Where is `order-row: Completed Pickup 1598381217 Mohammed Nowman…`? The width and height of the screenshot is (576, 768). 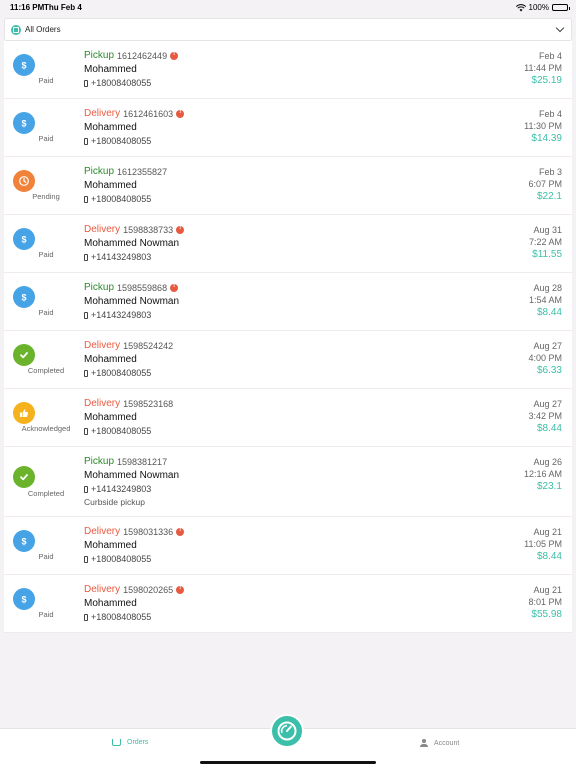
order-row: Completed Pickup 1598381217 Mohammed Nowman… is located at coordinates (288, 482).